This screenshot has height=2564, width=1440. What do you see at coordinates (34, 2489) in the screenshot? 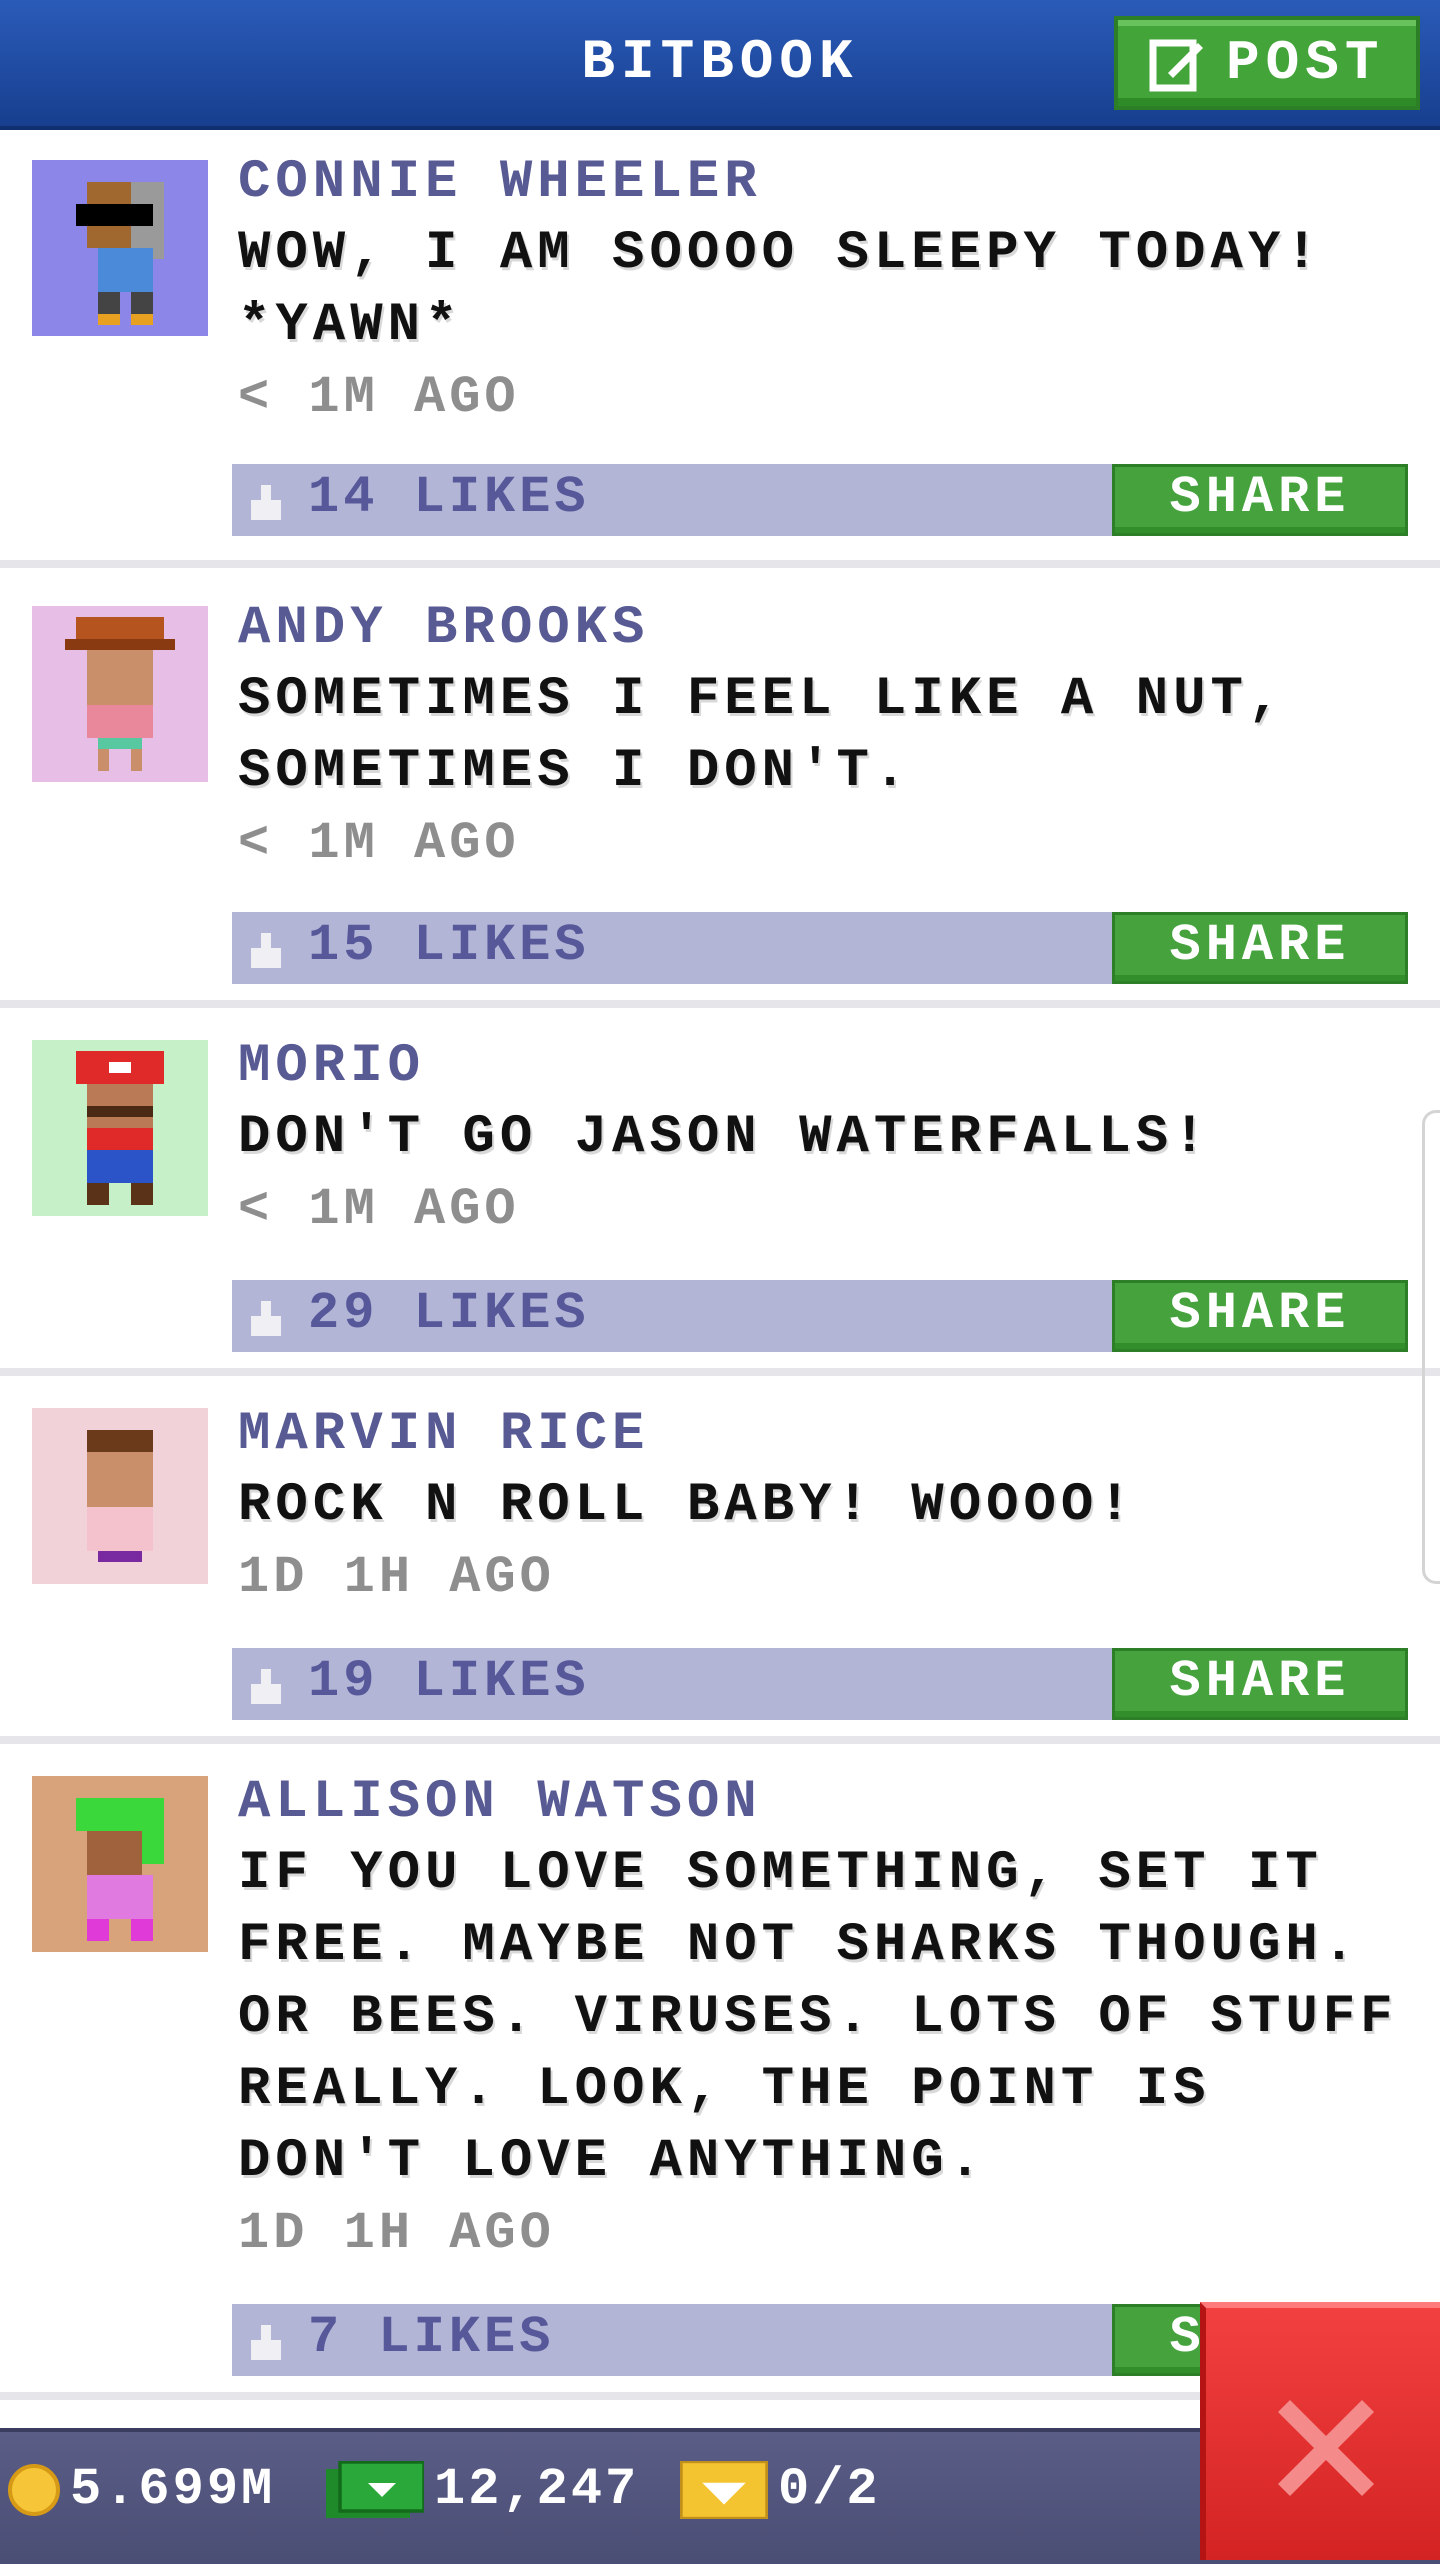
I see `coin-icon` at bounding box center [34, 2489].